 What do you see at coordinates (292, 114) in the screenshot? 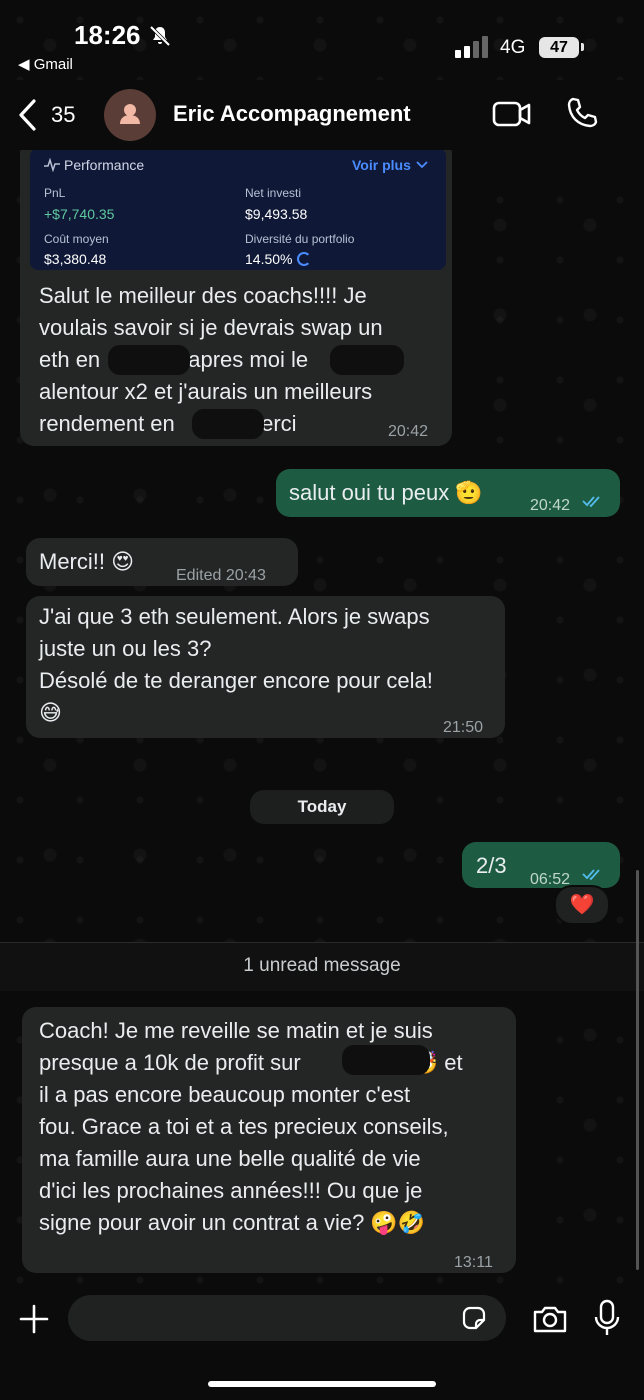
I see `contact-name: Eric Accompagnement` at bounding box center [292, 114].